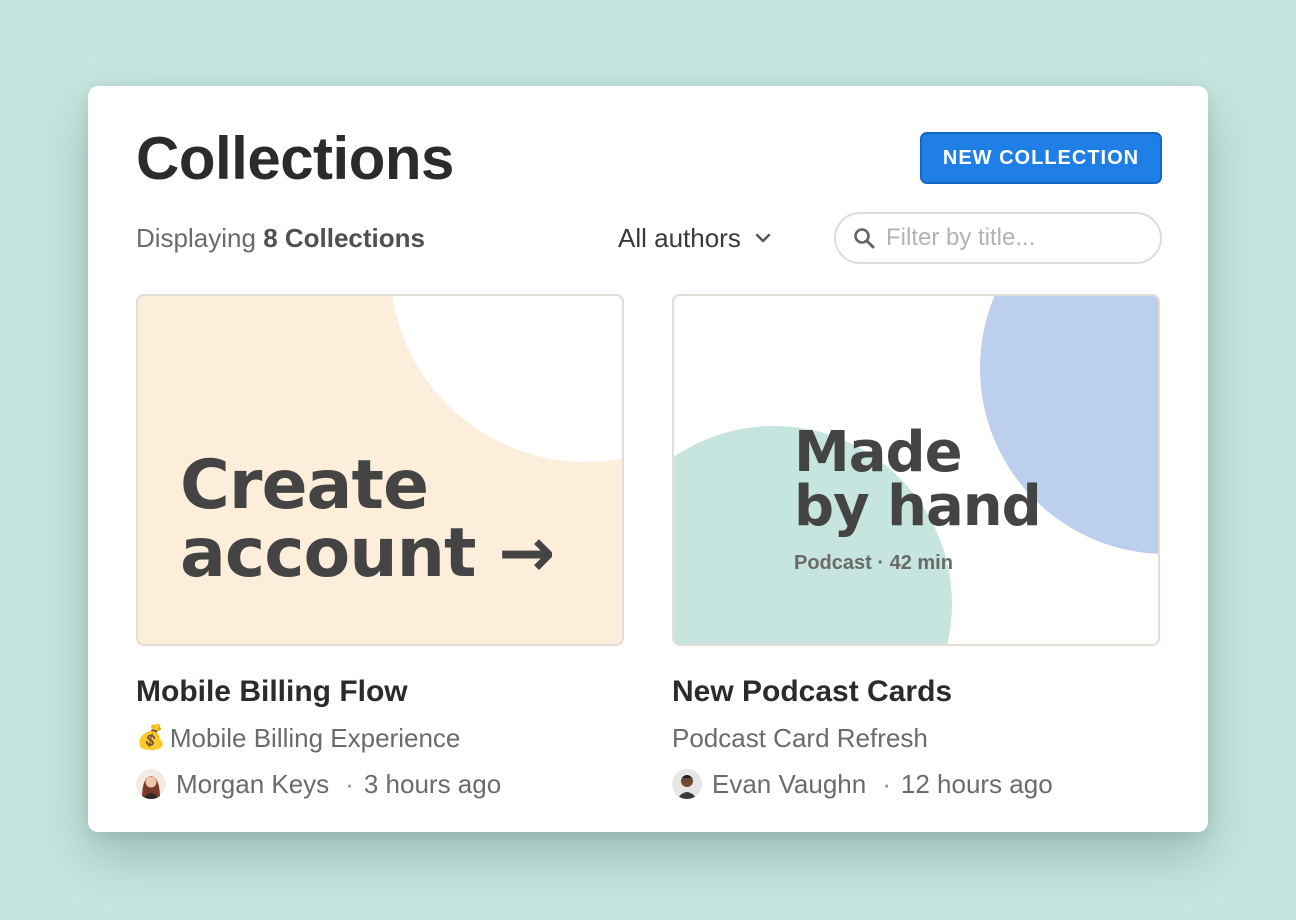 Image resolution: width=1296 pixels, height=920 pixels. I want to click on thumbnail-text: Made by hand, so click(918, 479).